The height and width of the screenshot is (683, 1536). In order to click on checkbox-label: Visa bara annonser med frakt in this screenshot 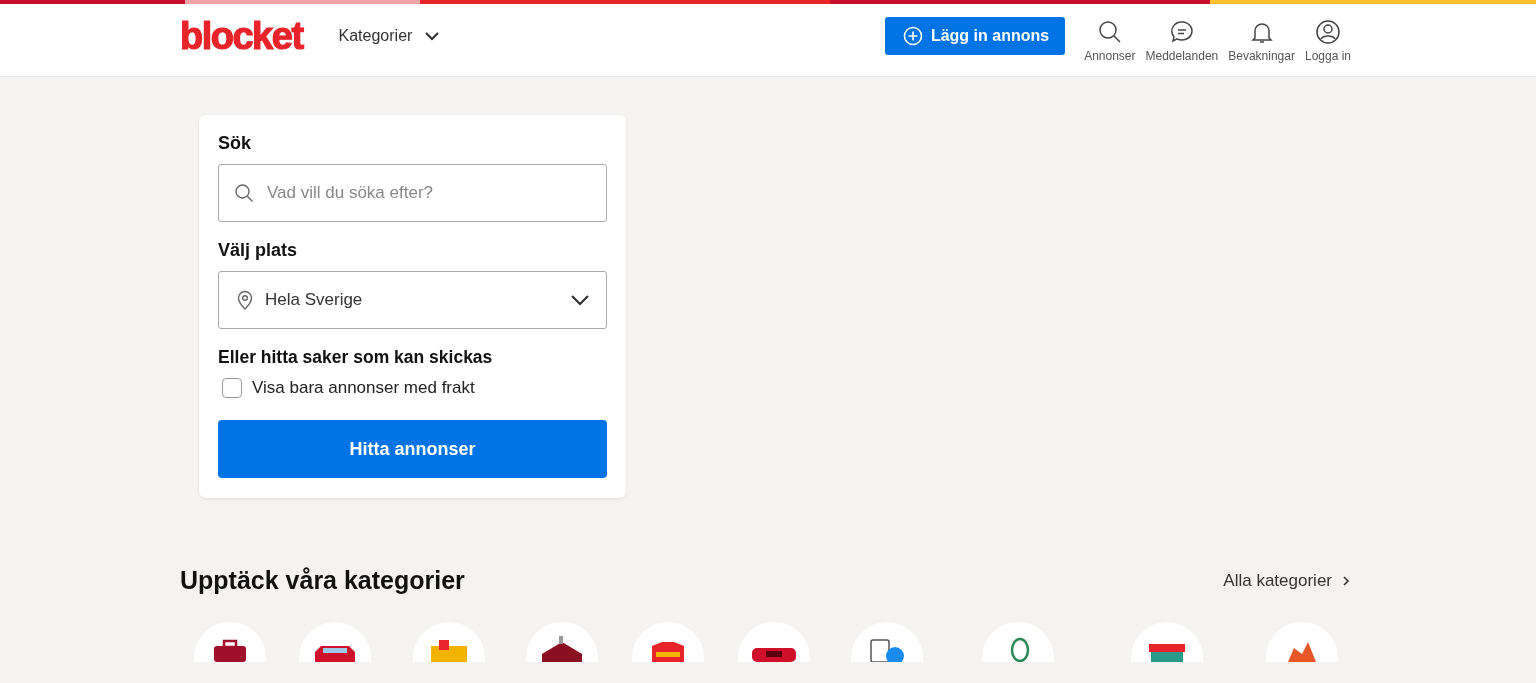, I will do `click(363, 388)`.